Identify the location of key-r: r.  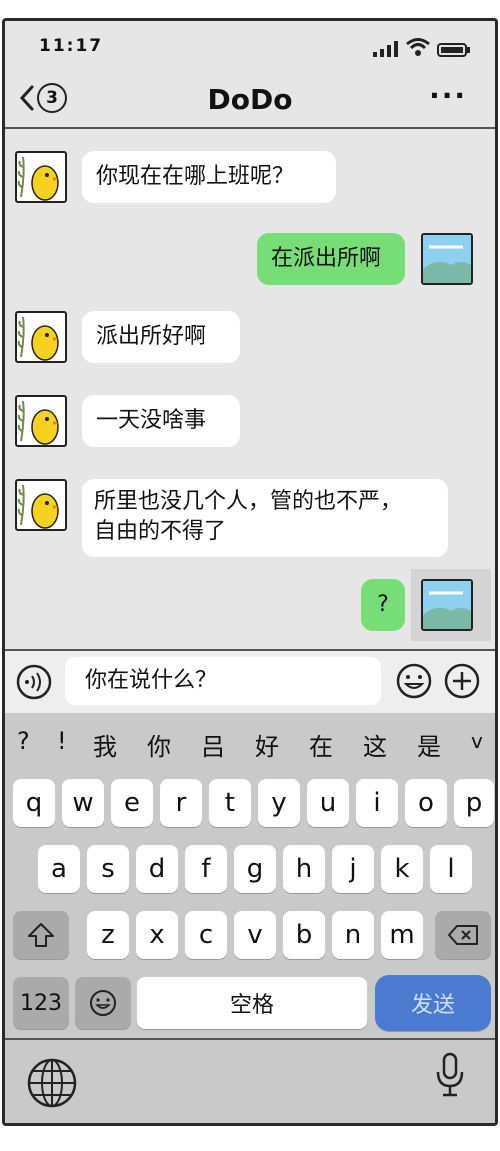
(181, 803).